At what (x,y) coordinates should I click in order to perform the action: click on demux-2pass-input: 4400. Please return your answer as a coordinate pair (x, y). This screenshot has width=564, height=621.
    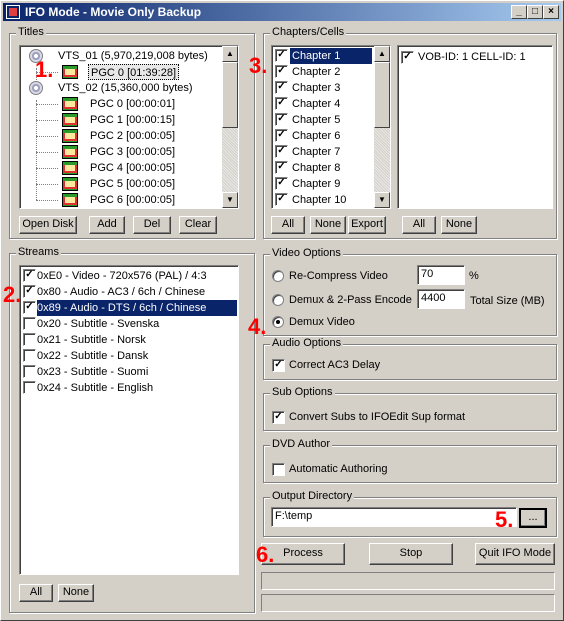
    Looking at the image, I should click on (441, 299).